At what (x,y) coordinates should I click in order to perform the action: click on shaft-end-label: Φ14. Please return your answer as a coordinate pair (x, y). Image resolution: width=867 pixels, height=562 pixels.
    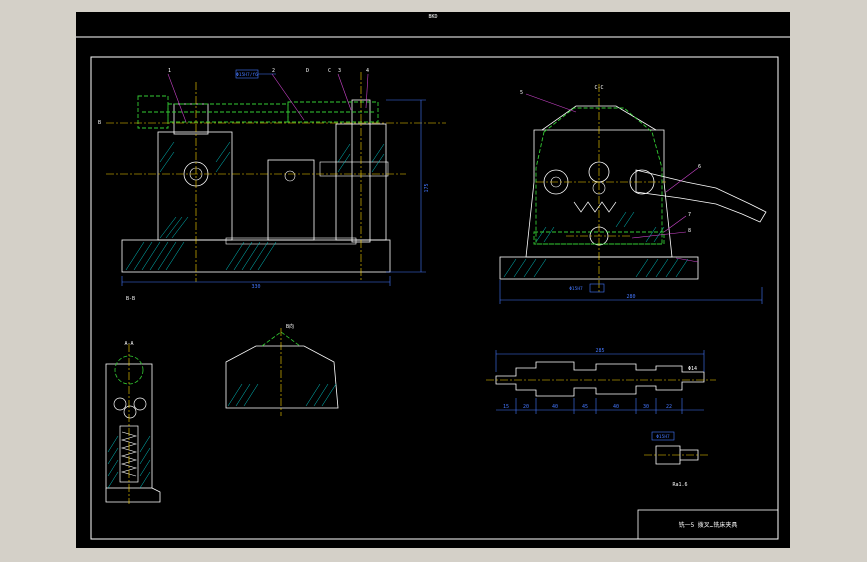
    Looking at the image, I should click on (692, 369).